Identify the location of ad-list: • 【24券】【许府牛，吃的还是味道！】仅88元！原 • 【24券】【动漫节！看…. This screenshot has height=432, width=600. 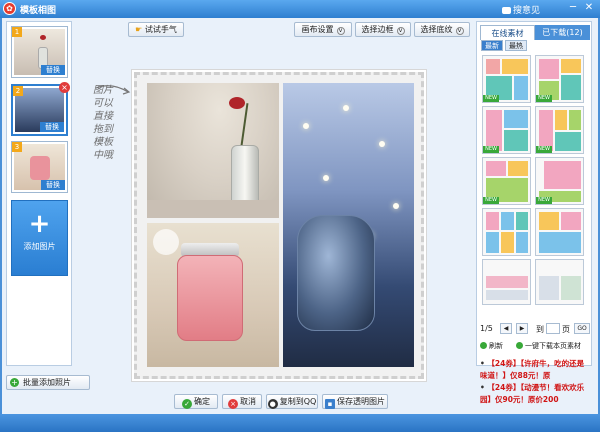
(535, 384).